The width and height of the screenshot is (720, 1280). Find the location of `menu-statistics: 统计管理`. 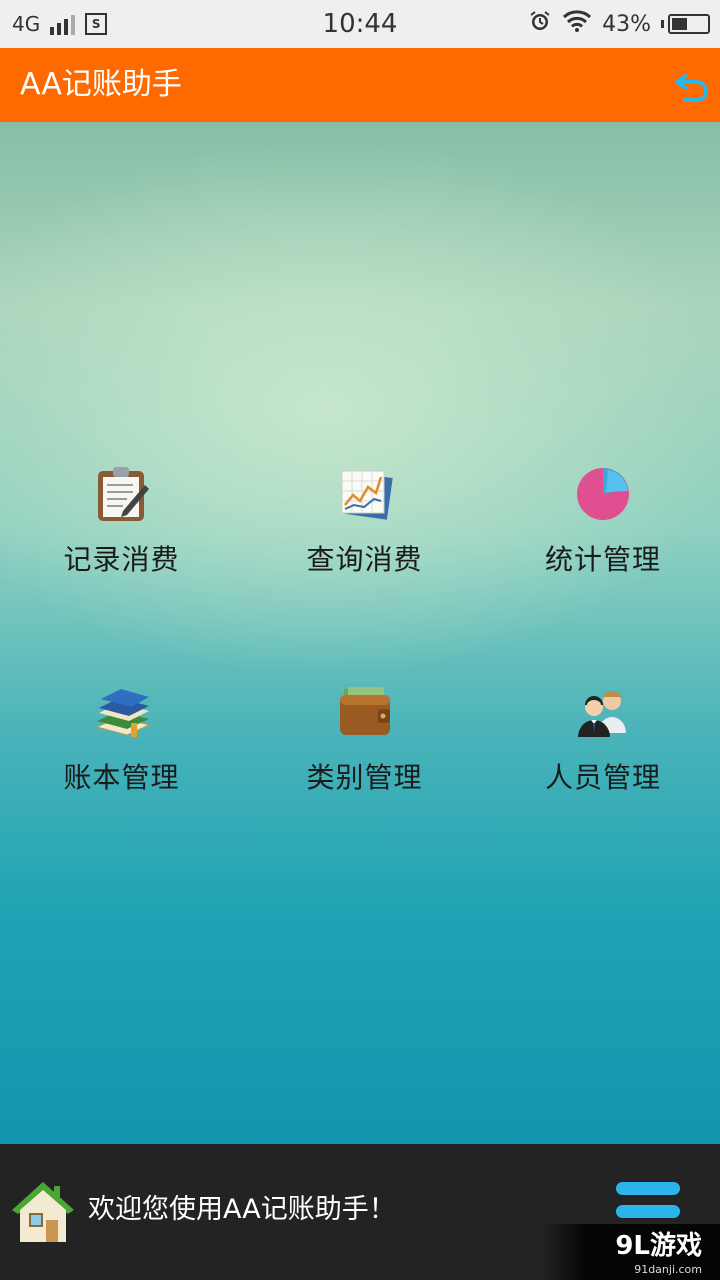

menu-statistics: 统计管理 is located at coordinates (603, 520).